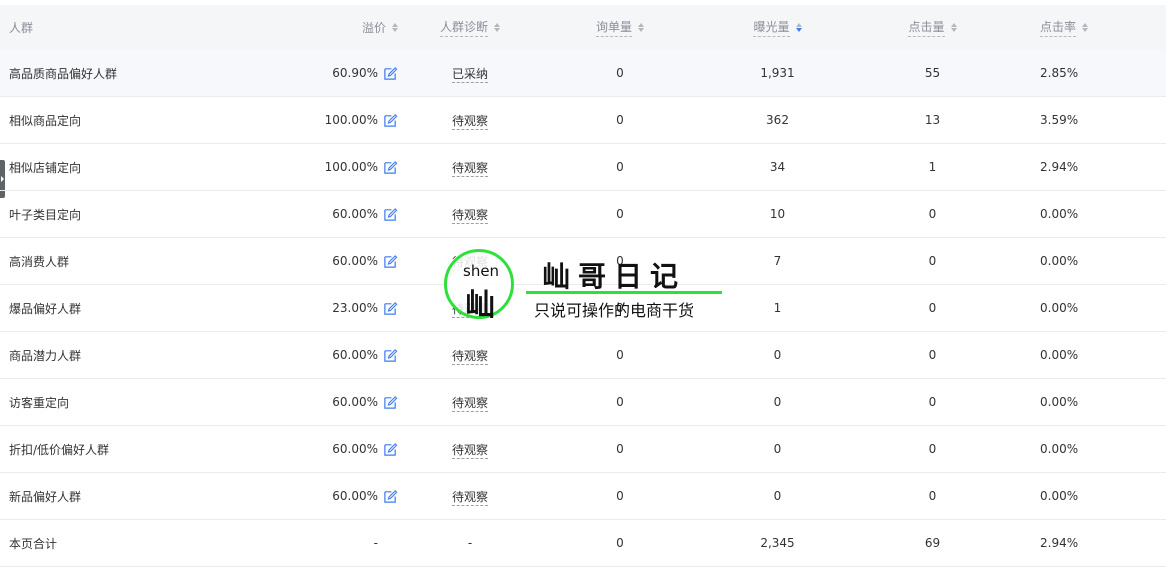 The width and height of the screenshot is (1166, 571). I want to click on table-header: 人群 溢价 人群诊断 询单量 曝光量 点击量 点击率, so click(583, 27).